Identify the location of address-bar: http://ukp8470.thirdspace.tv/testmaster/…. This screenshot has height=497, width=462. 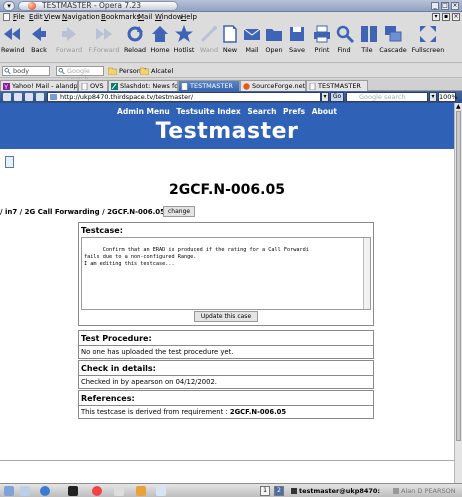
(231, 97).